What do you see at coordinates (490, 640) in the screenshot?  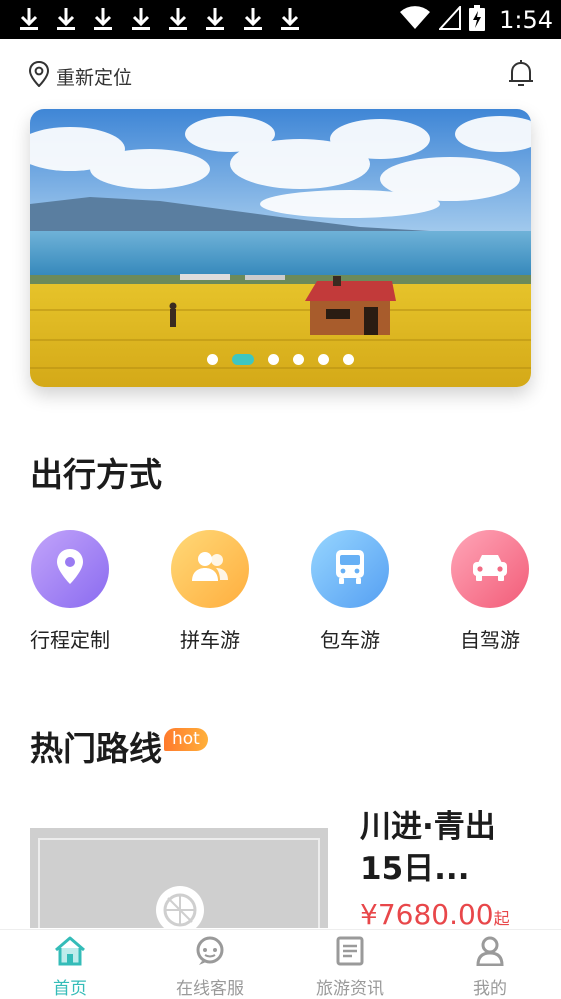 I see `mode-label: 自驾游` at bounding box center [490, 640].